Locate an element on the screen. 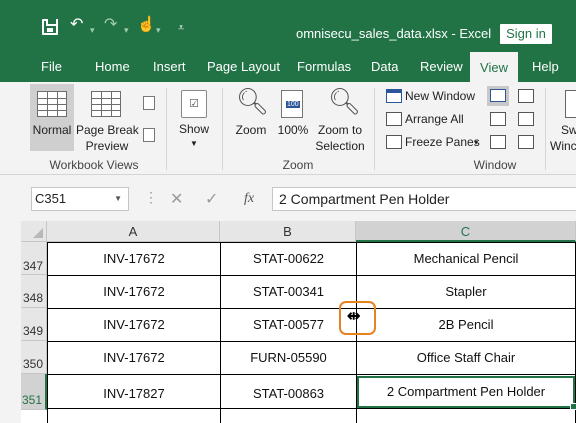  row-header: 350 is located at coordinates (34, 357).